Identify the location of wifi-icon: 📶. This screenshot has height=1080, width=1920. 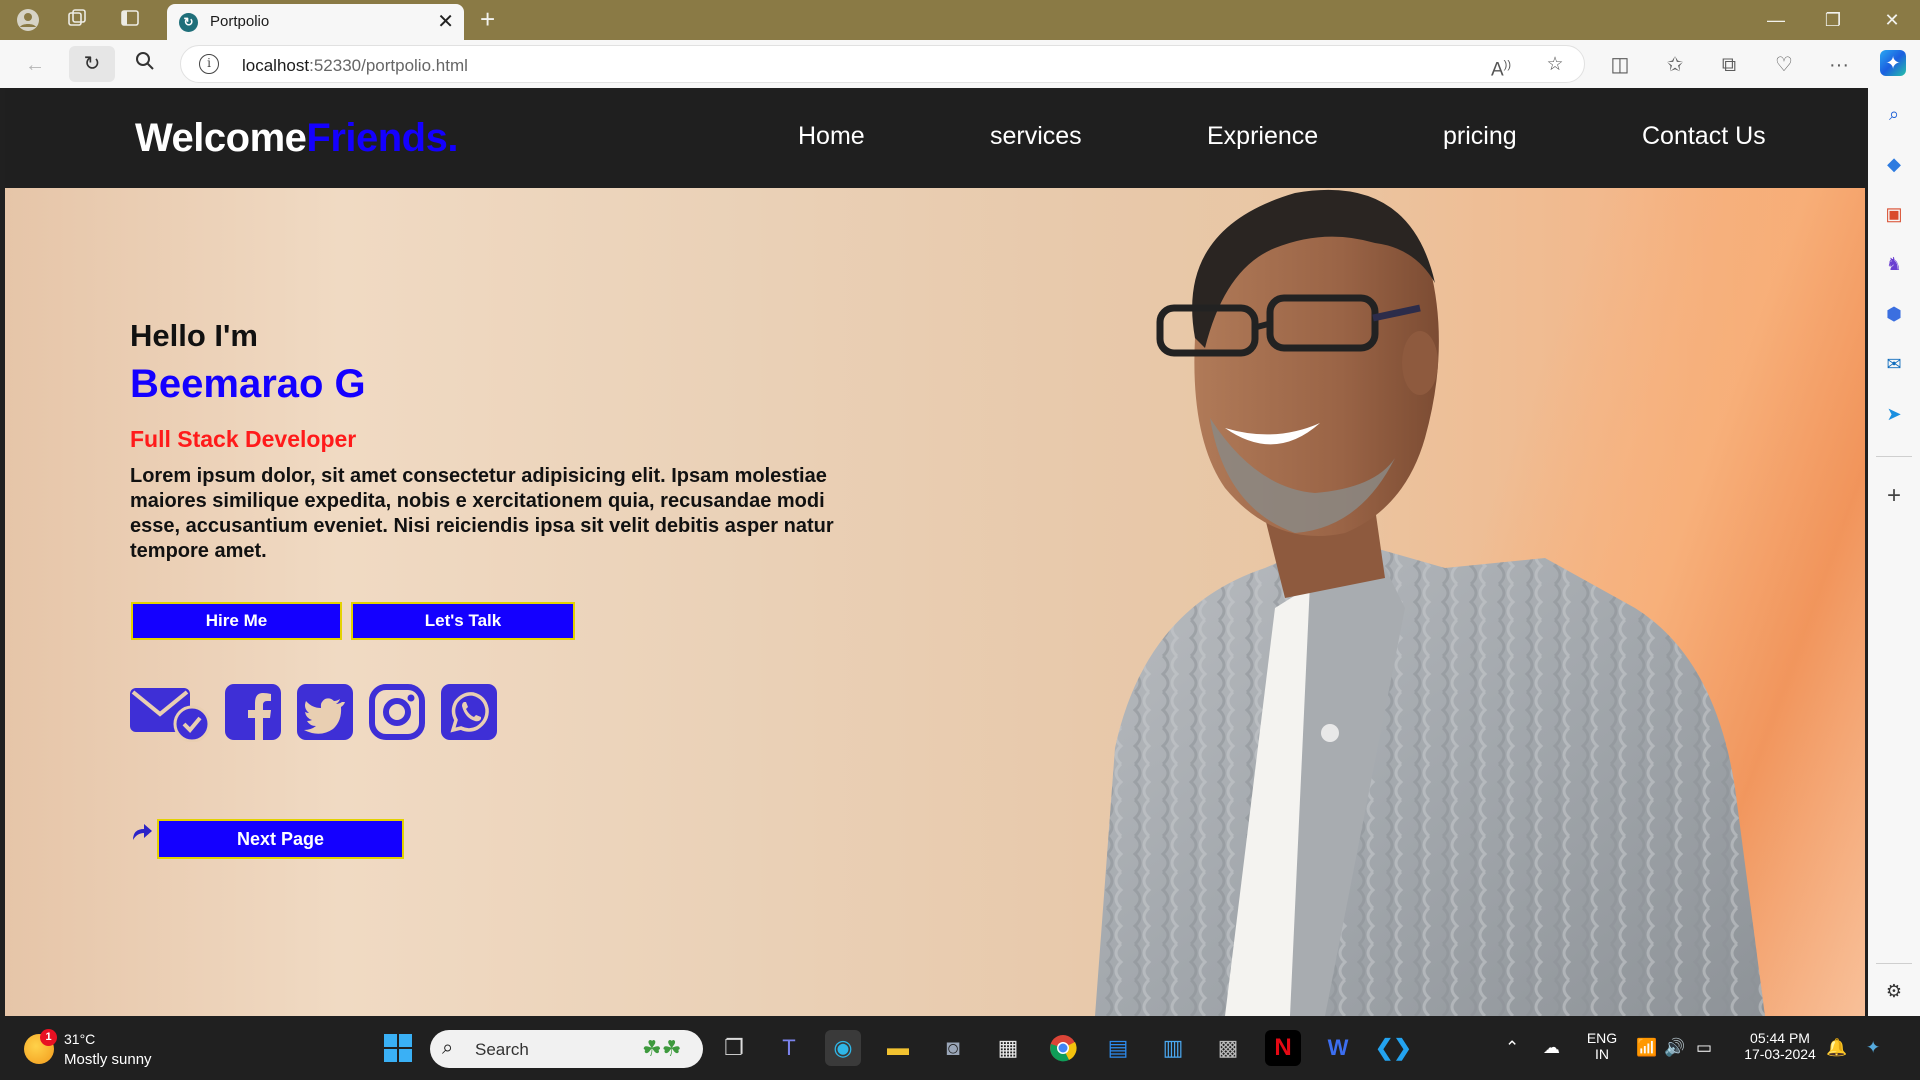
(1646, 1048).